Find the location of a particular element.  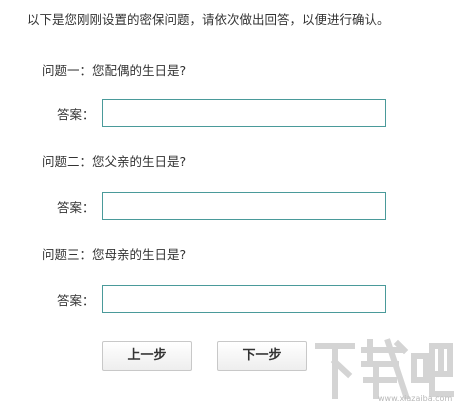

watermark-site: www.xiazaiba.com is located at coordinates (415, 398).